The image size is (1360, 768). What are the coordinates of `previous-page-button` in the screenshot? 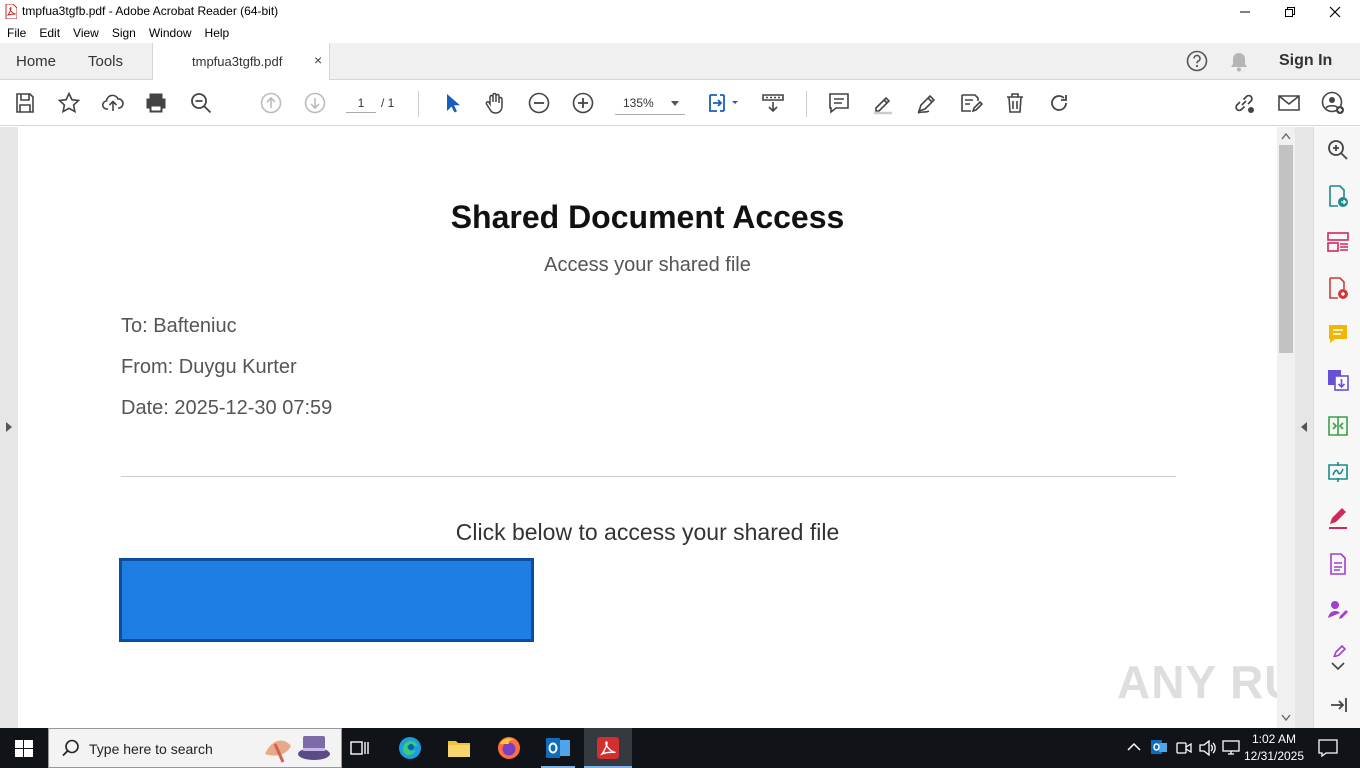 It's located at (271, 103).